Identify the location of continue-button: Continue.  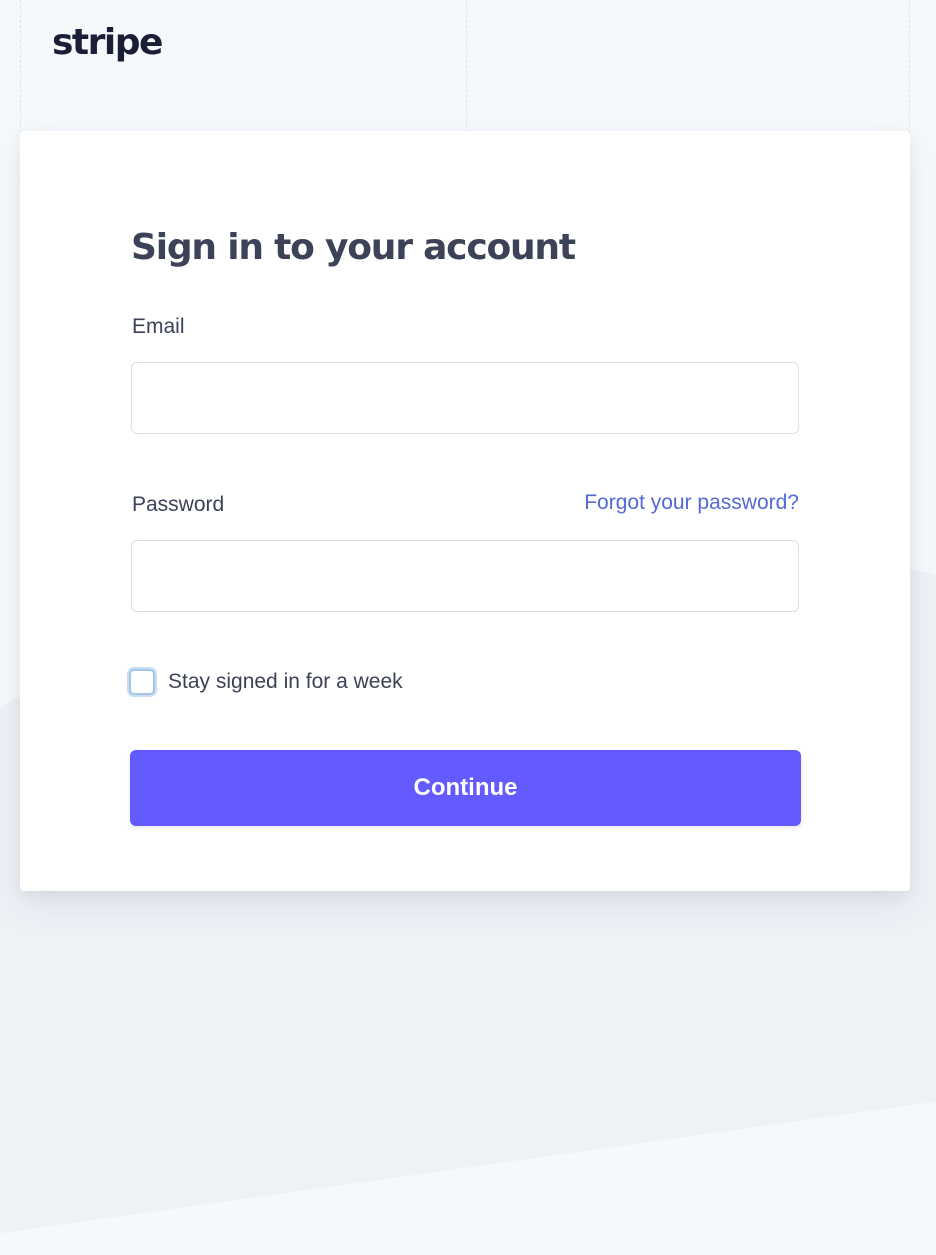
(465, 788).